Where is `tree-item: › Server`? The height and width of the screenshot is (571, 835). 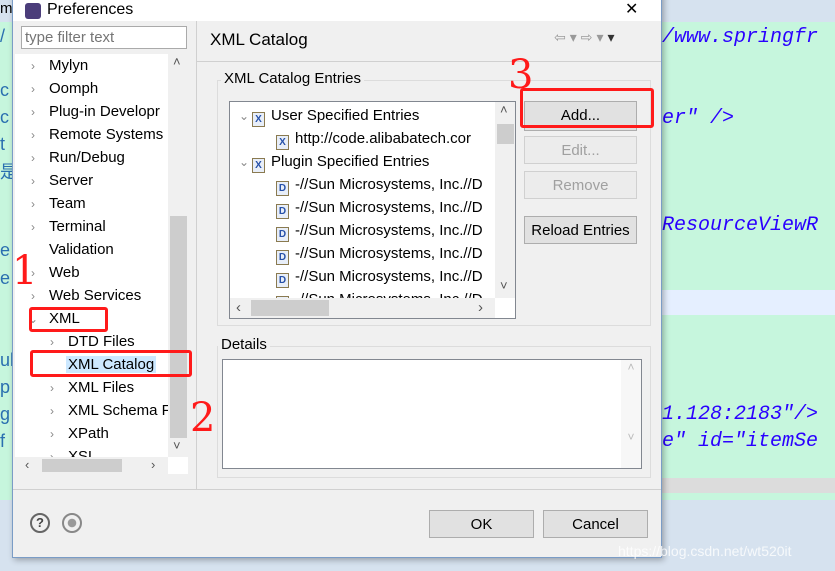
tree-item: › Server is located at coordinates (60, 180).